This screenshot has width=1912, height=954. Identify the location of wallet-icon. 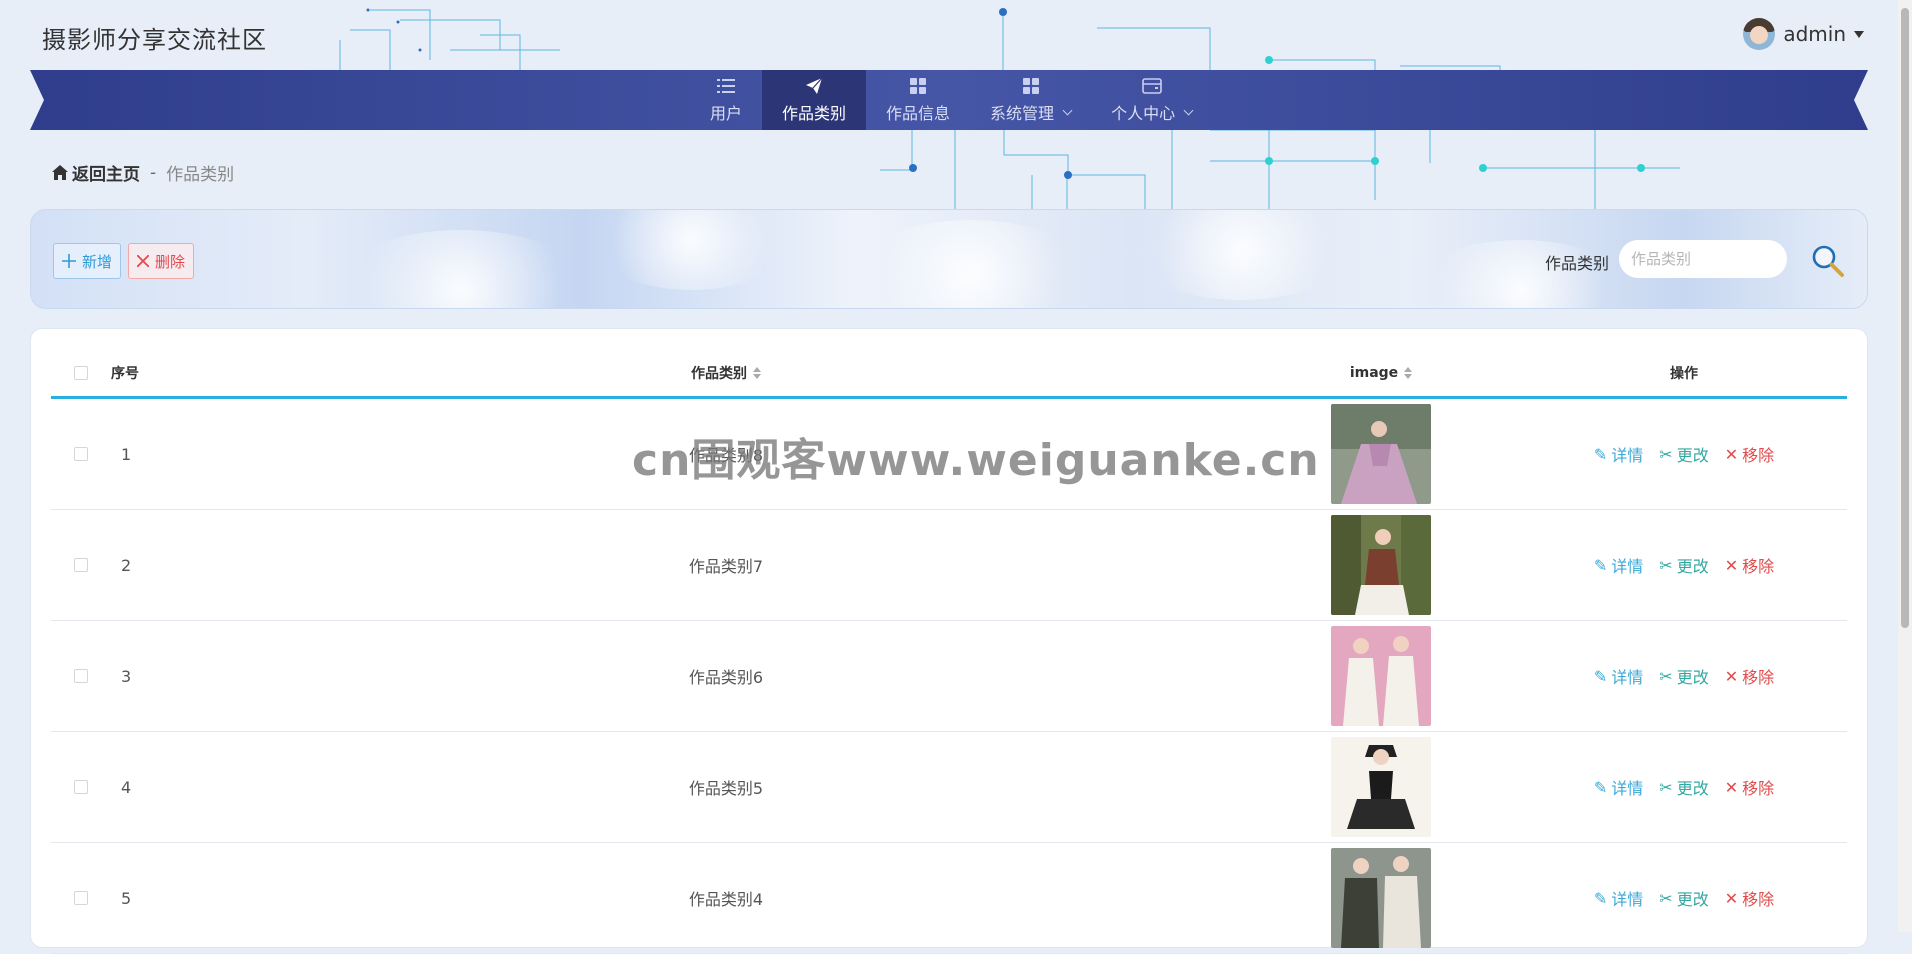
(1151, 86).